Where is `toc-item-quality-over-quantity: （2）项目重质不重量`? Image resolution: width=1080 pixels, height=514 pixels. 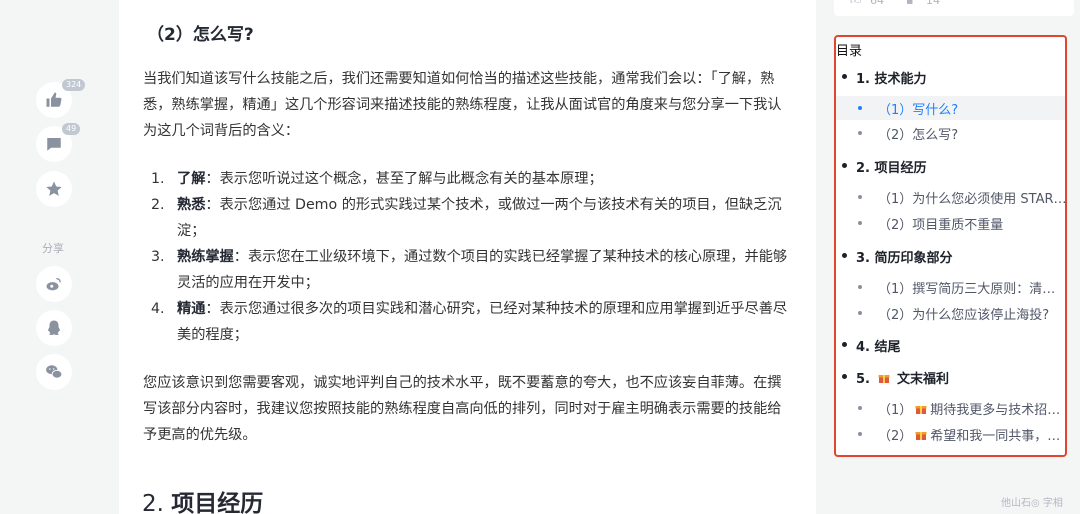
toc-item-quality-over-quantity: （2）项目重质不重量 is located at coordinates (950, 223).